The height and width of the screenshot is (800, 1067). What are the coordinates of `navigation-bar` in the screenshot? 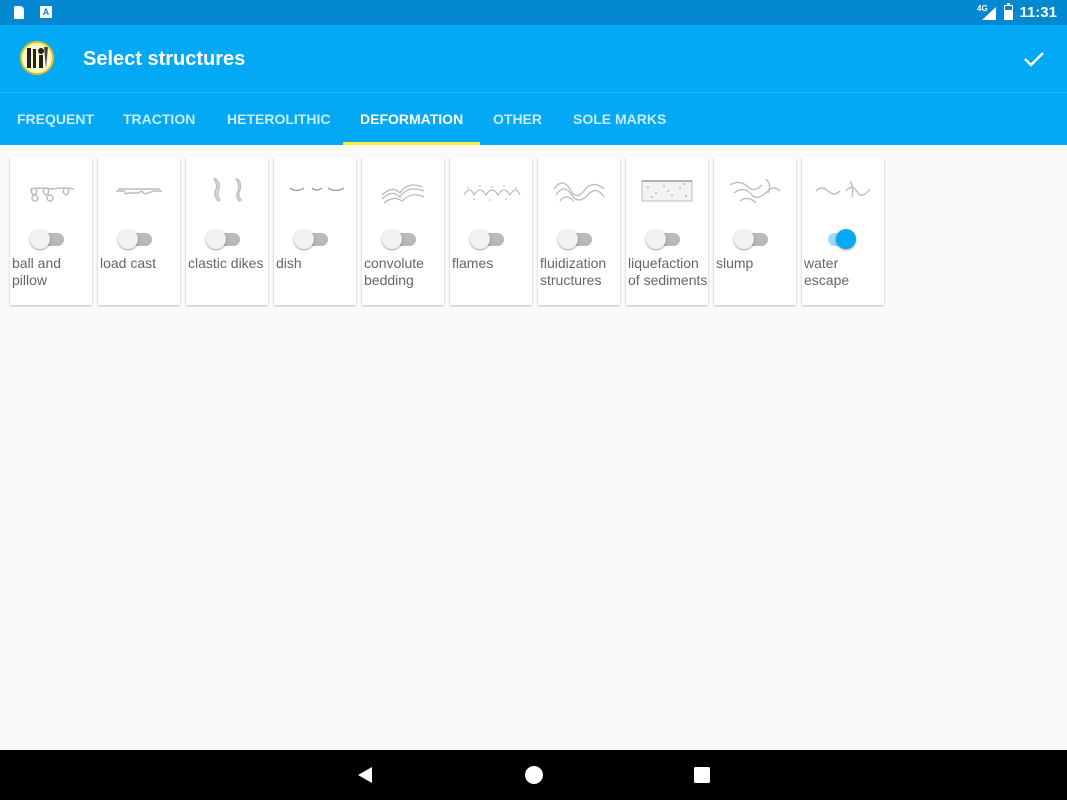 It's located at (533, 775).